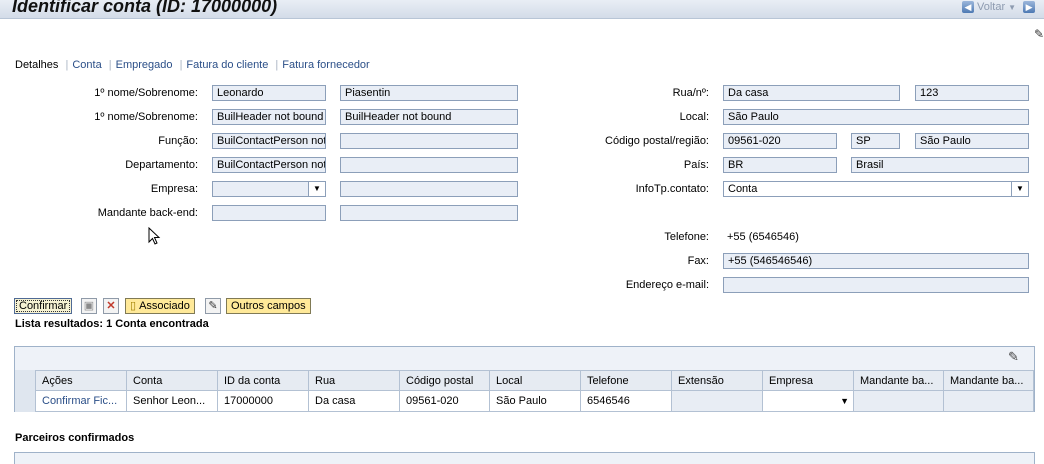 The image size is (1044, 464). I want to click on postal-label: Código postal/região:, so click(657, 141).